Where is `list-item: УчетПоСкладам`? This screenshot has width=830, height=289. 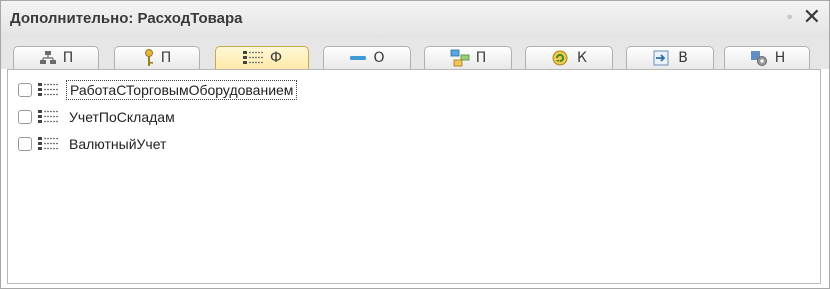 list-item: УчетПоСкладам is located at coordinates (98, 117).